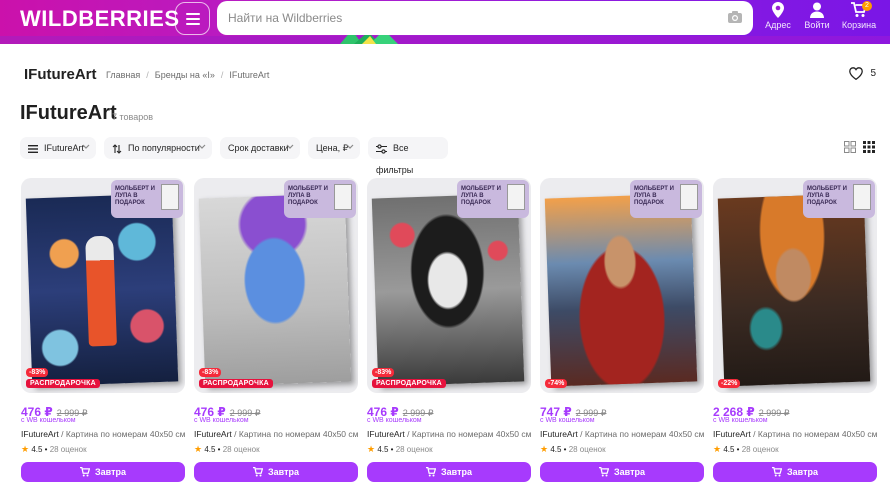 The height and width of the screenshot is (500, 890). I want to click on all-filters-button: Все фильтры, so click(408, 156).